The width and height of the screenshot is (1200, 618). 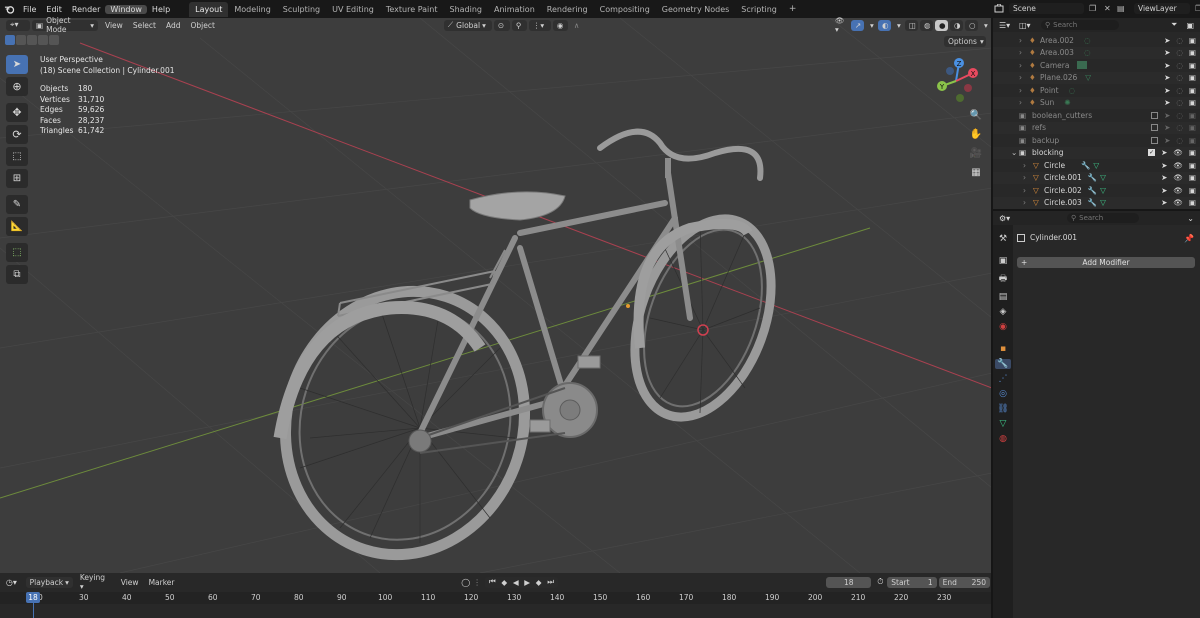 What do you see at coordinates (1174, 25) in the screenshot?
I see `filter-icon: ⏷` at bounding box center [1174, 25].